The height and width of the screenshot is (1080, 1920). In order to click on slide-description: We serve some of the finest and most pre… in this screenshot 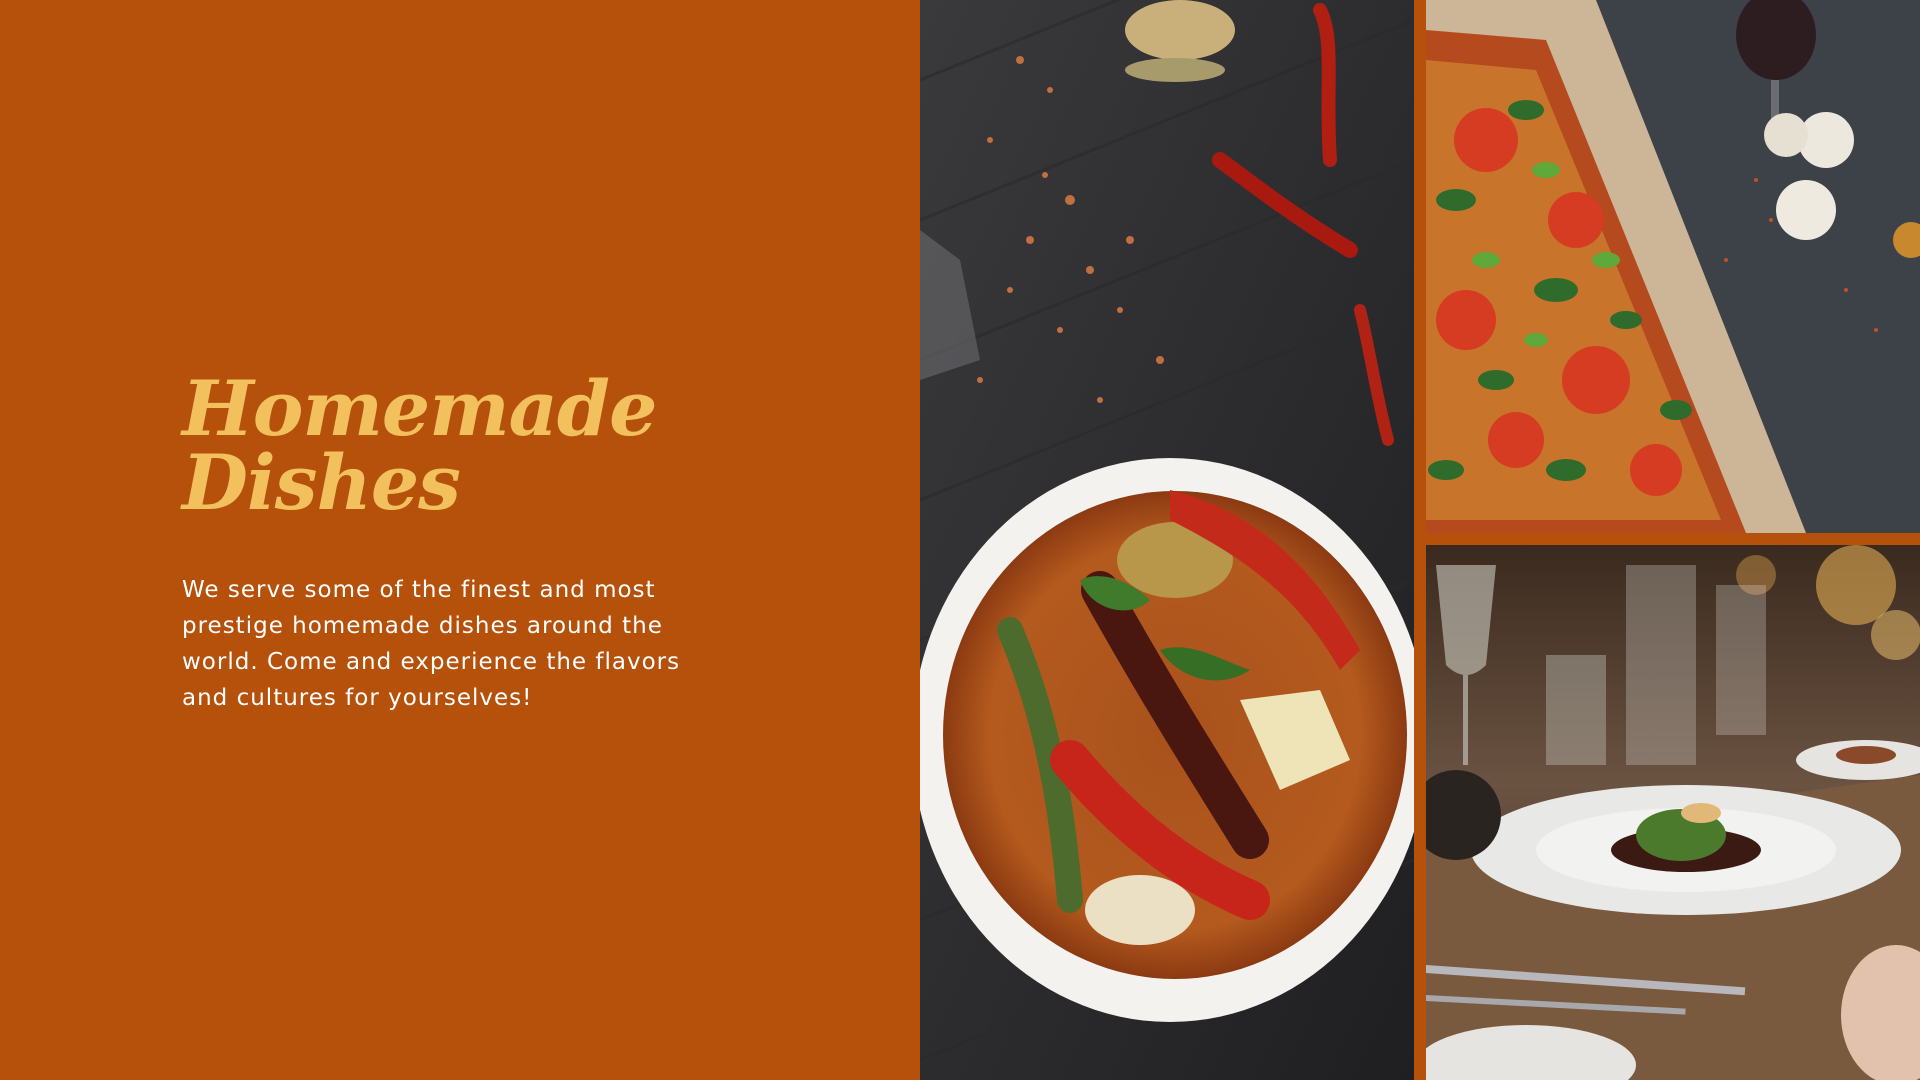, I will do `click(431, 644)`.